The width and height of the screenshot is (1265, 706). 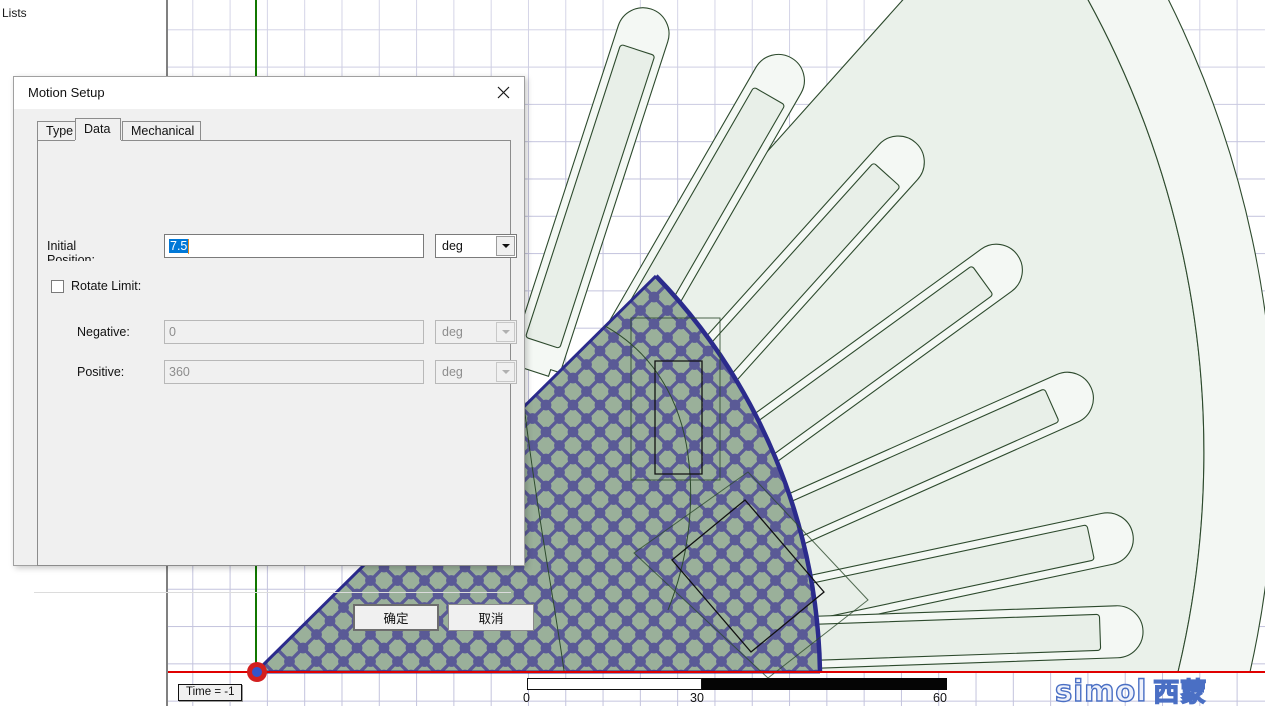 What do you see at coordinates (476, 372) in the screenshot?
I see `positive-limit-unit-select: deg` at bounding box center [476, 372].